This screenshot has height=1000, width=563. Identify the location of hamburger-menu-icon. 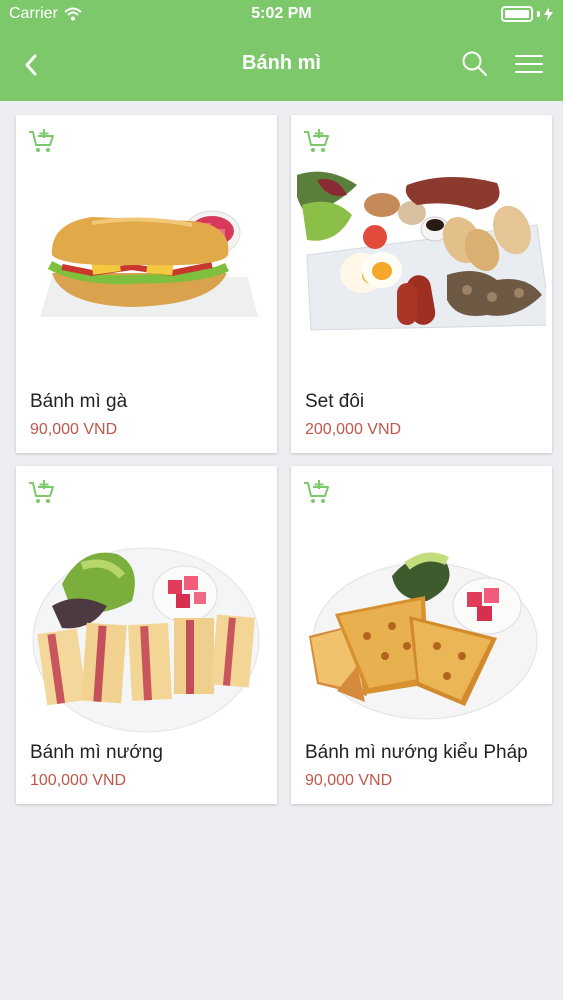
(529, 64).